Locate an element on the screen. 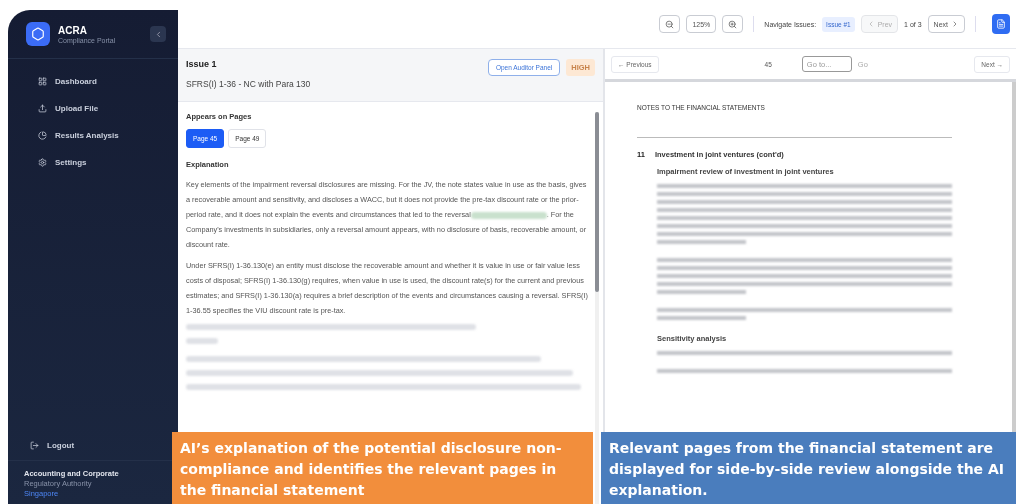 The height and width of the screenshot is (504, 1016). brand-title: ACRA is located at coordinates (73, 30).